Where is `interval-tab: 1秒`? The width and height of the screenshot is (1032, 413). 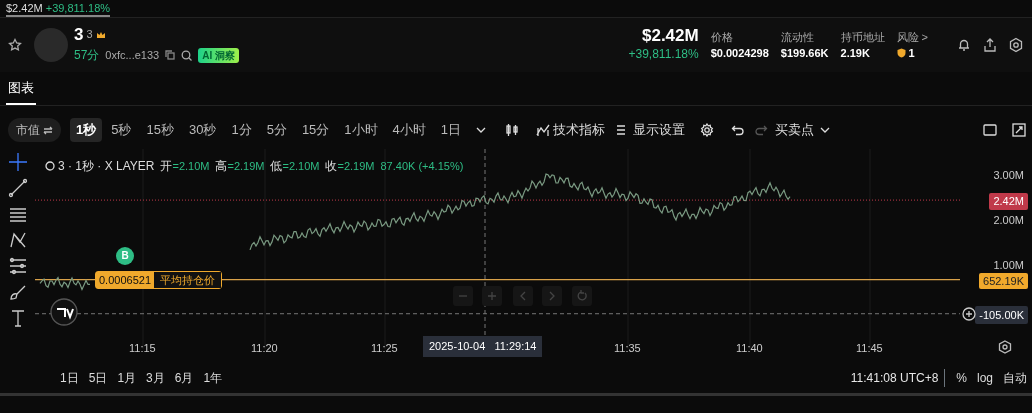
interval-tab: 1秒 is located at coordinates (86, 130).